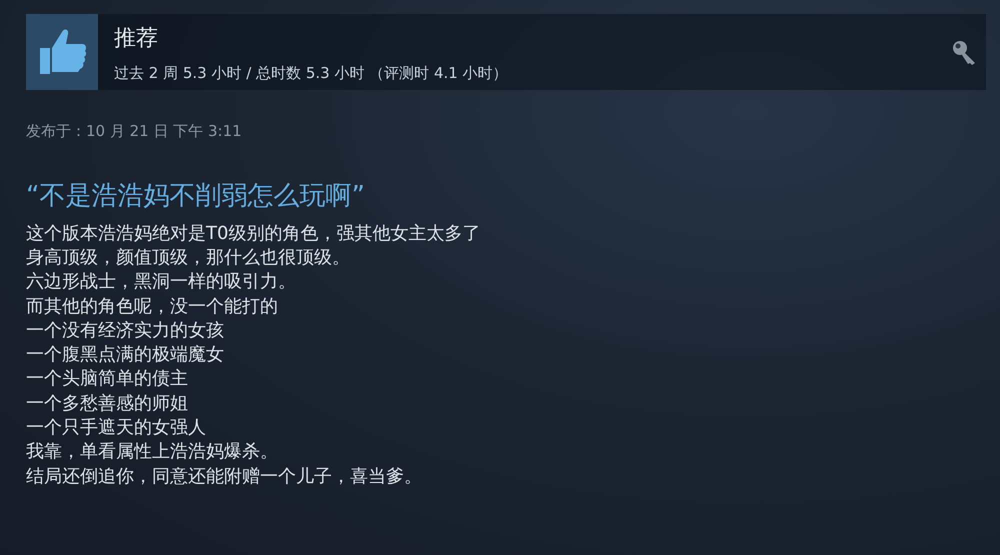 The height and width of the screenshot is (555, 1000). Describe the element at coordinates (254, 234) in the screenshot. I see `review-text-line: 这个版本浩浩妈绝对是T0级别的角色，强其他女主太多了` at that location.